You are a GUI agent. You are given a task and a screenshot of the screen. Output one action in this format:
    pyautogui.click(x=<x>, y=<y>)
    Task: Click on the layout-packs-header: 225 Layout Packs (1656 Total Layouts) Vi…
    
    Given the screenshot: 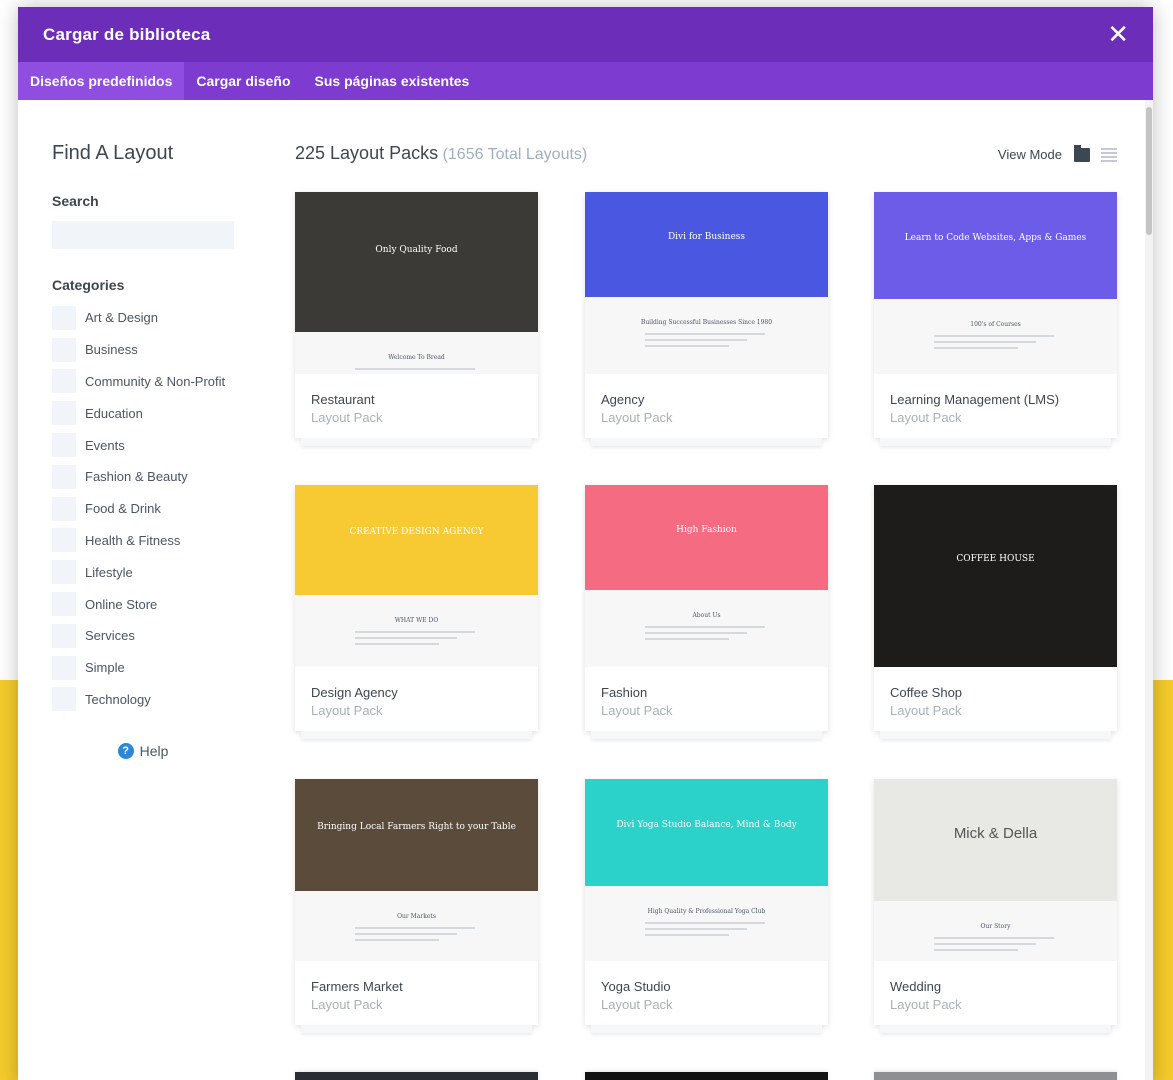 What is the action you would take?
    pyautogui.click(x=706, y=156)
    